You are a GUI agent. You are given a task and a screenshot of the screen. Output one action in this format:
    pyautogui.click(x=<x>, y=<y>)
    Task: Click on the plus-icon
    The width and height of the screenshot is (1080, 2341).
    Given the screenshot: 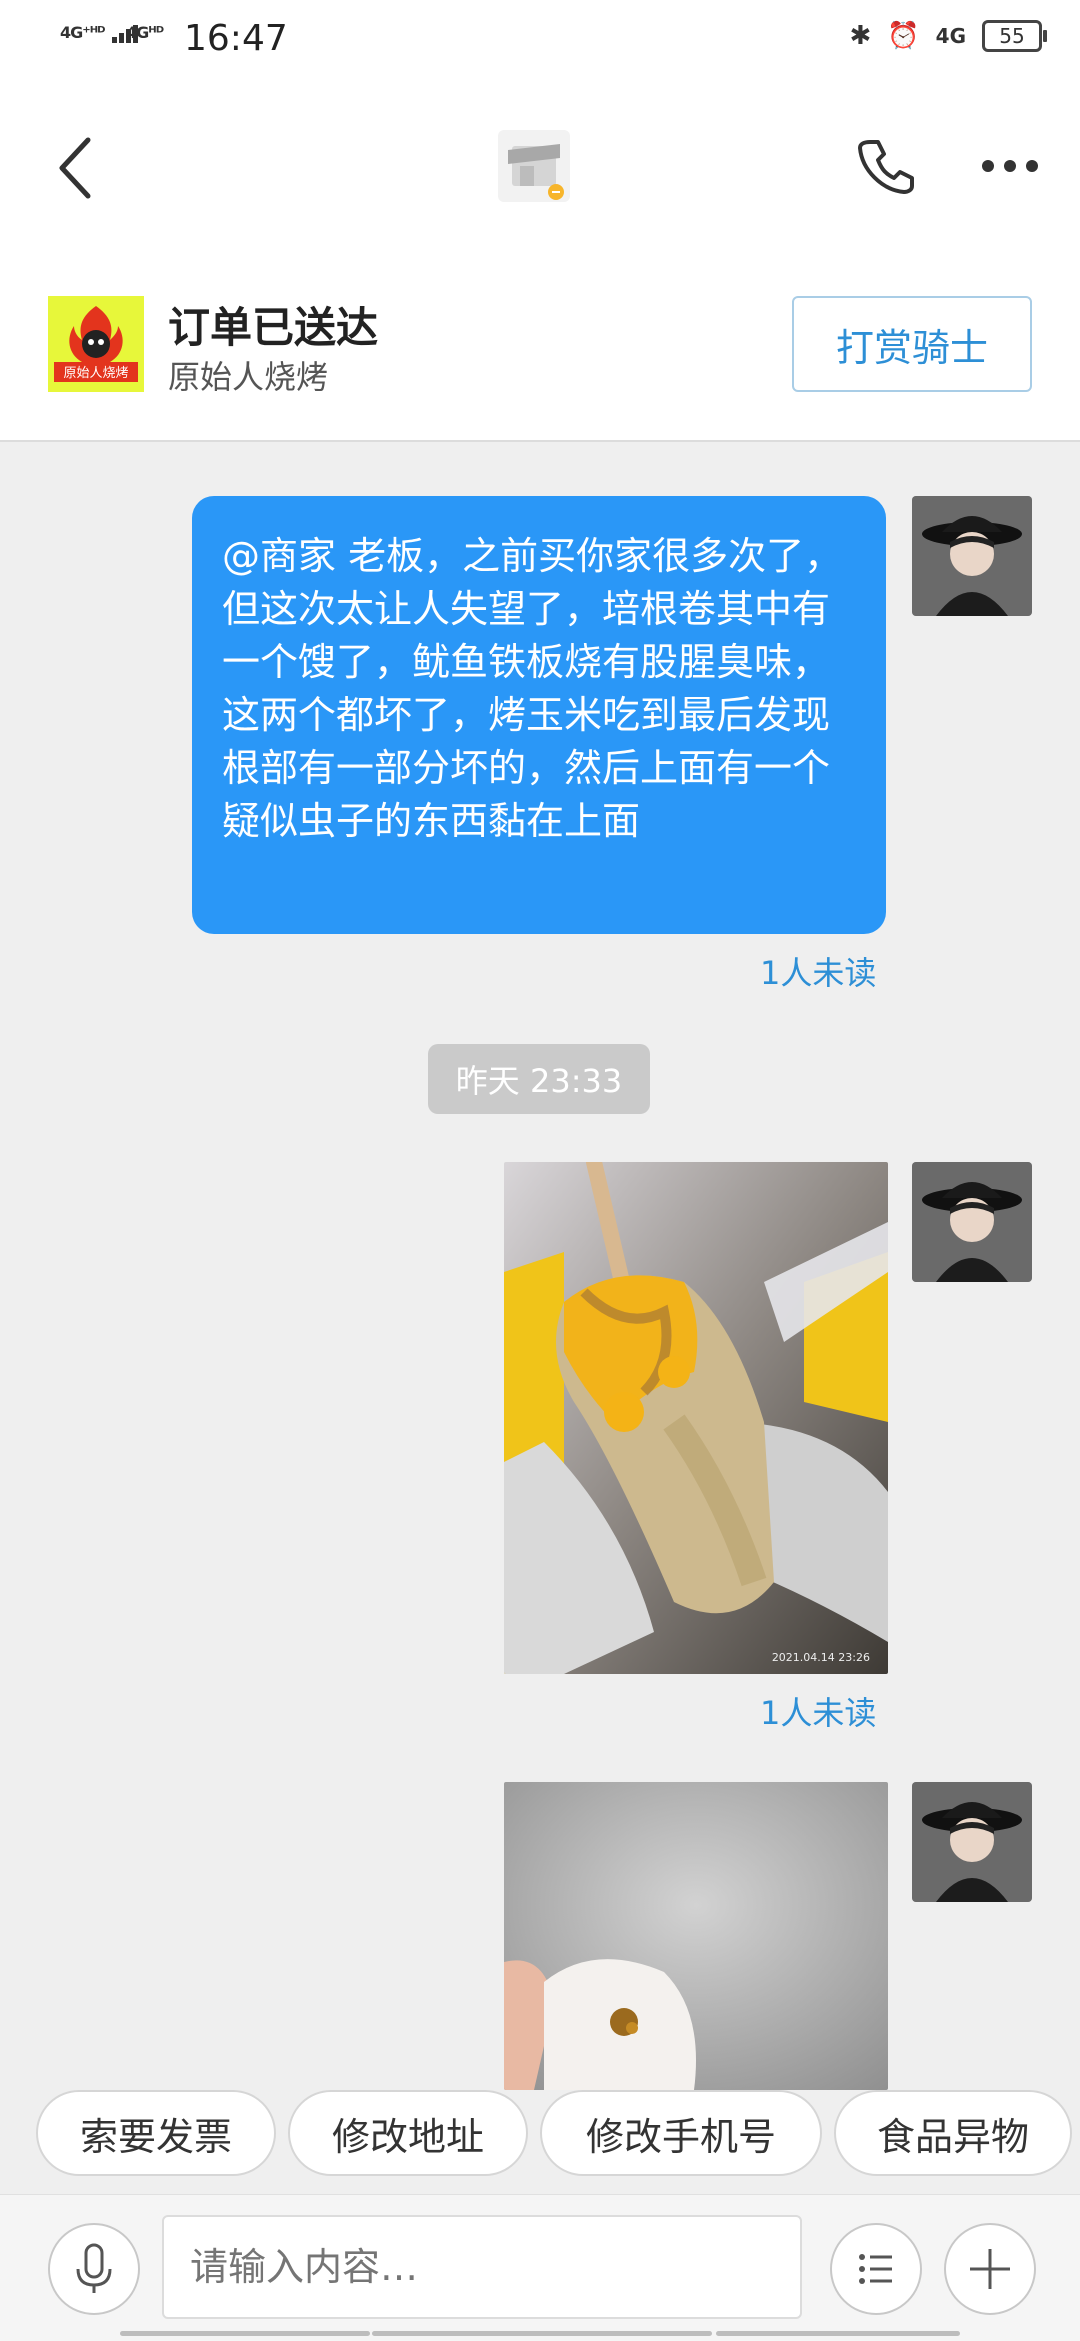 What is the action you would take?
    pyautogui.click(x=990, y=2269)
    